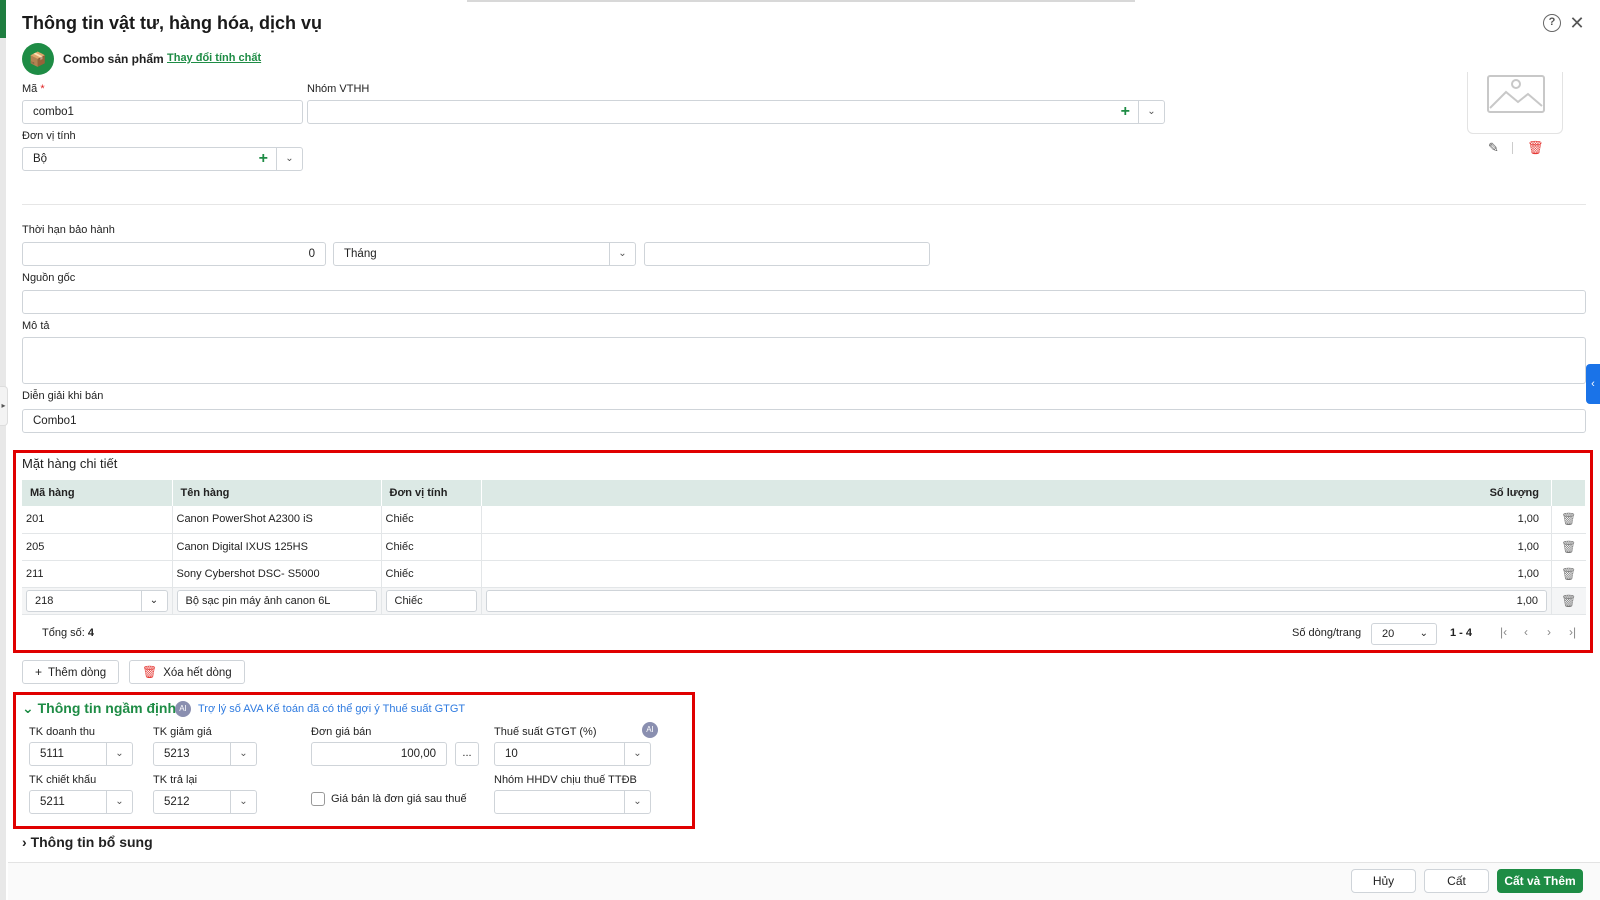 The image size is (1600, 900). Describe the element at coordinates (572, 754) in the screenshot. I see `vat-rate-select: 10 ⌄` at that location.